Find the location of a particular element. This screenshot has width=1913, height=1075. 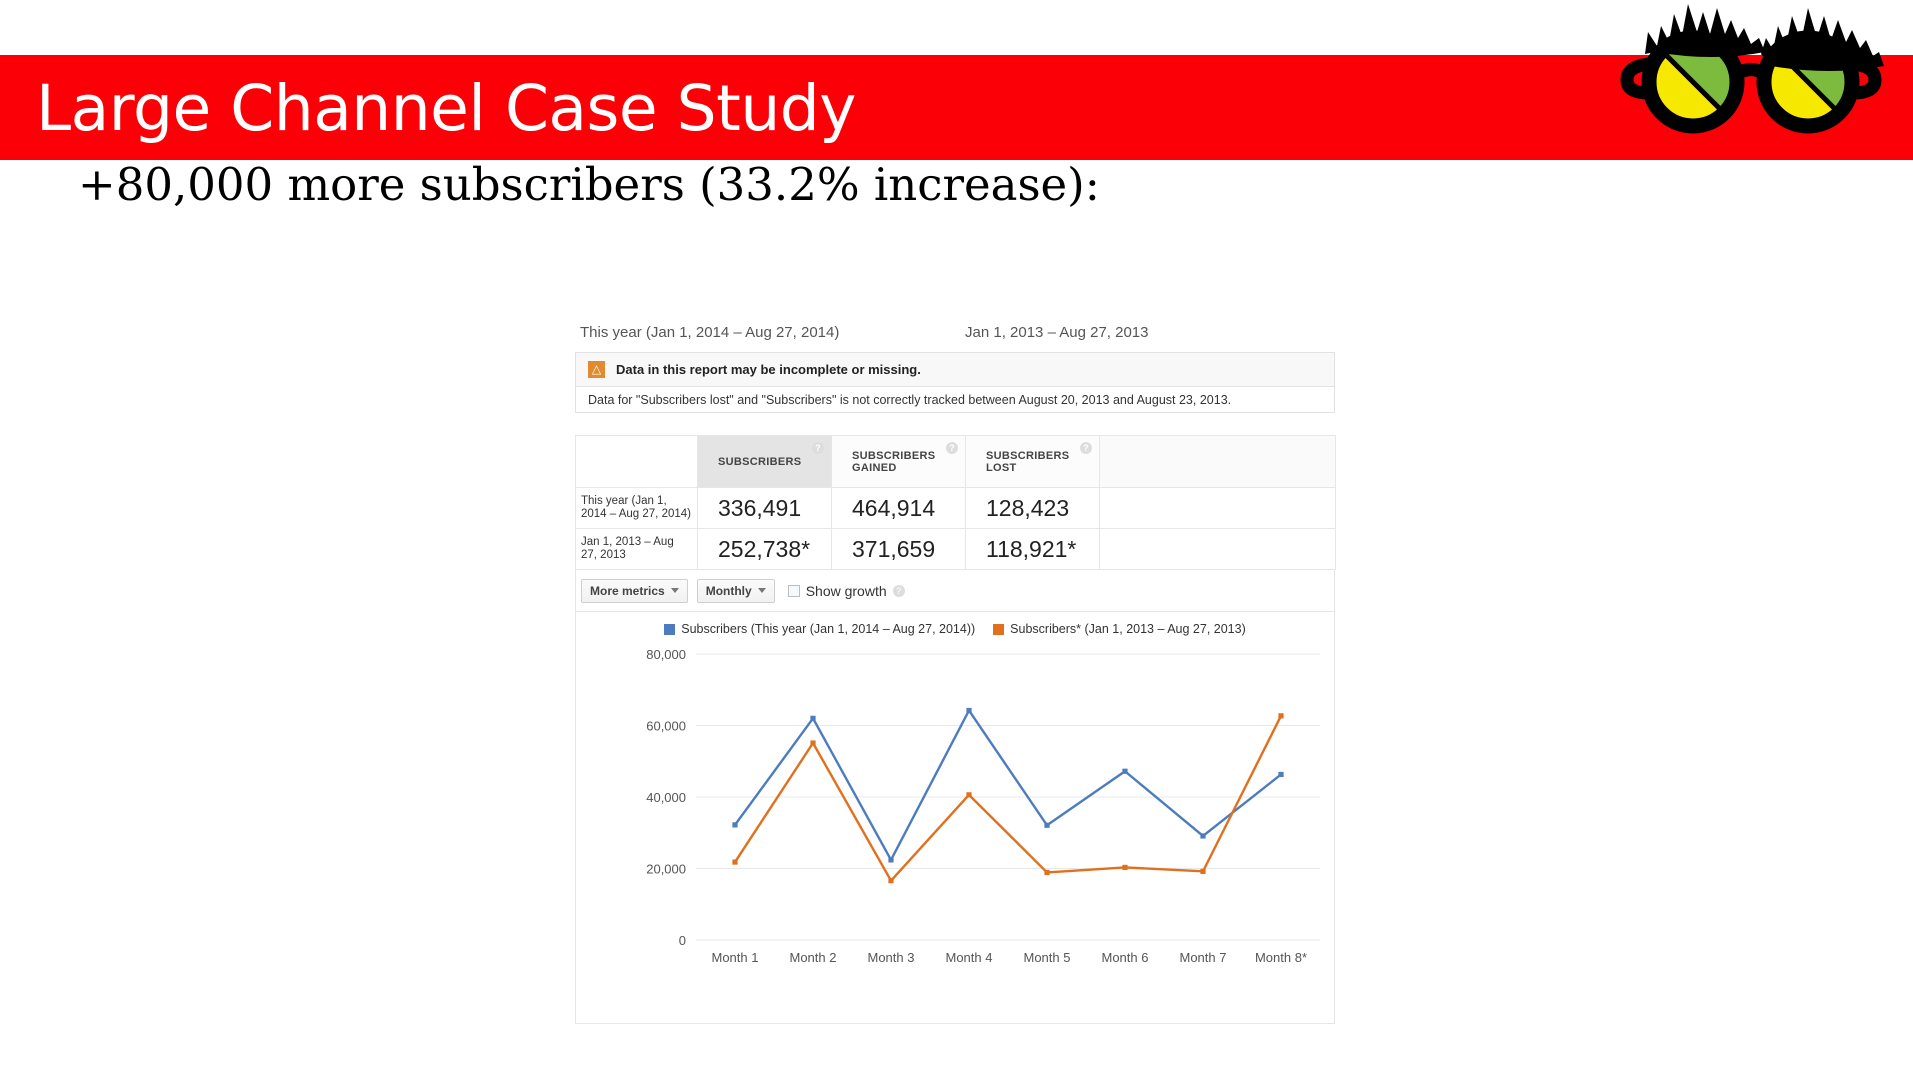

column-header-subscribers-gained: SUBSCRIBERS GAINED ? is located at coordinates (898, 461).